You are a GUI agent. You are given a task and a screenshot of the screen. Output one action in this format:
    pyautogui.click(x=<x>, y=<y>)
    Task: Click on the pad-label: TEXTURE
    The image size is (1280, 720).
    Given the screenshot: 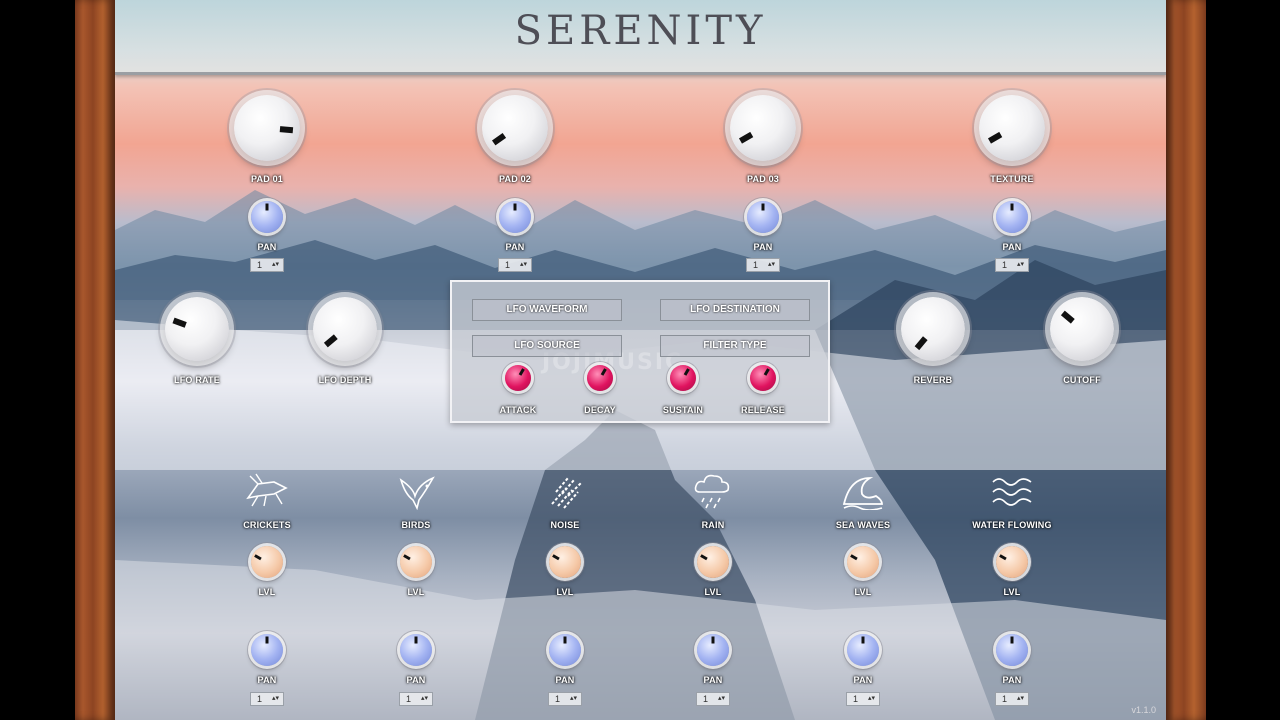 What is the action you would take?
    pyautogui.click(x=1012, y=179)
    